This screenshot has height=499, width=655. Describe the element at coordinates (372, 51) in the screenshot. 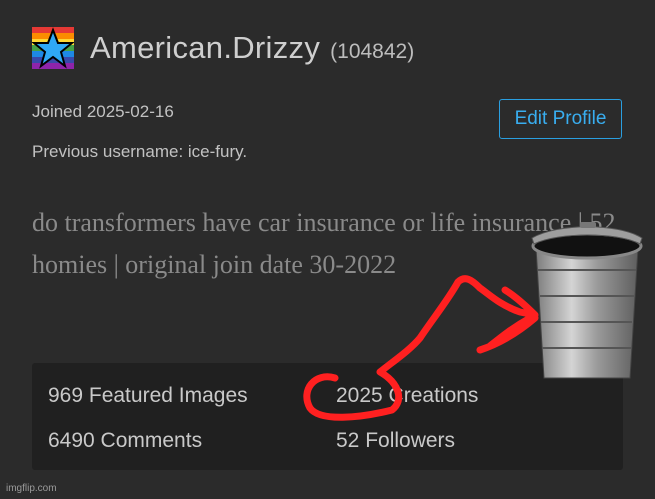

I see `user-id: (104842)` at that location.